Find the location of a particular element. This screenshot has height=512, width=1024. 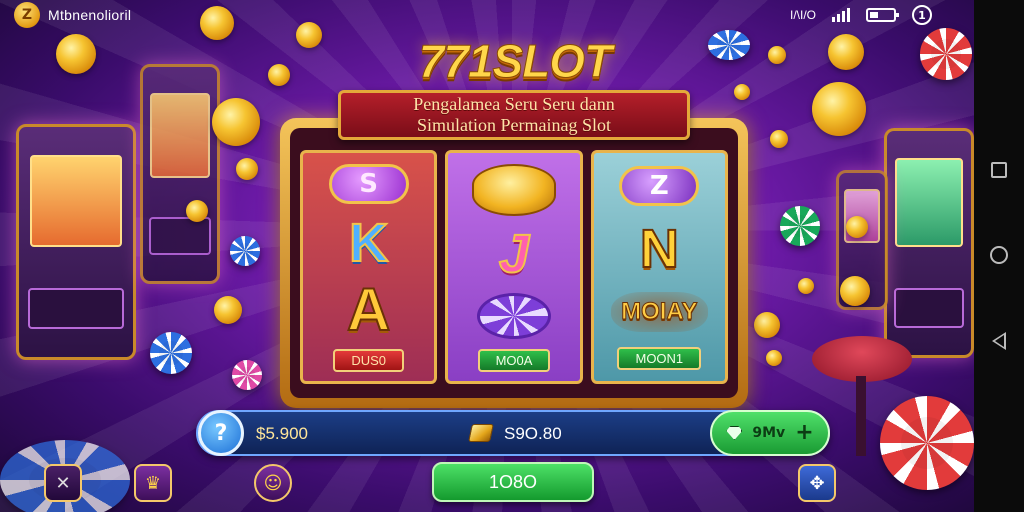

bet-value: S9O.80 is located at coordinates (533, 433).